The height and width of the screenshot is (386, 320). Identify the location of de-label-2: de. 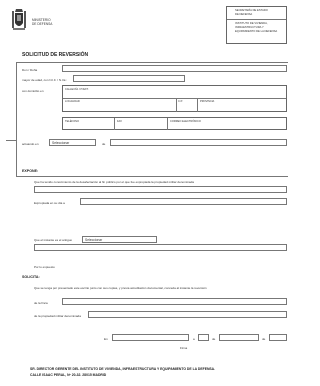
(264, 339).